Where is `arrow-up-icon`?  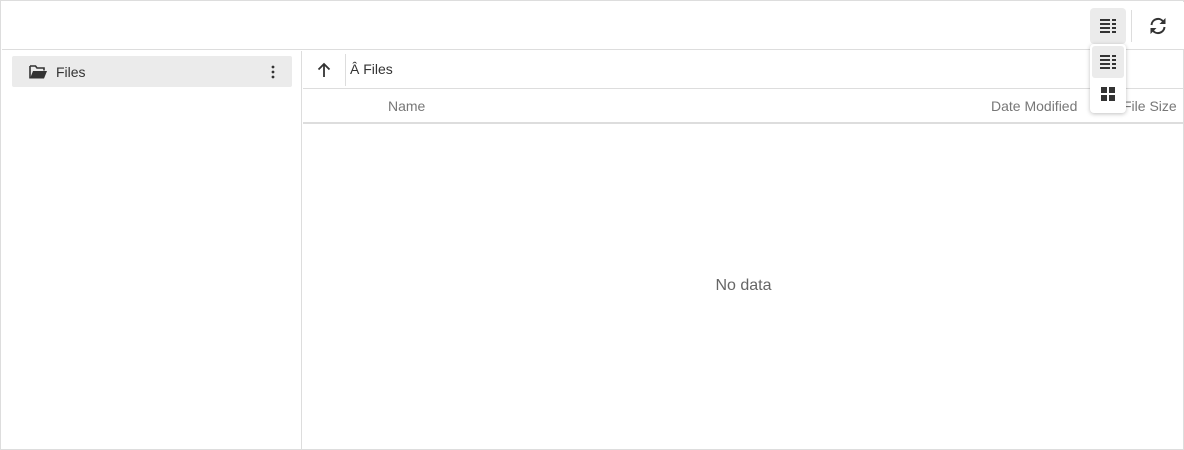
arrow-up-icon is located at coordinates (324, 69).